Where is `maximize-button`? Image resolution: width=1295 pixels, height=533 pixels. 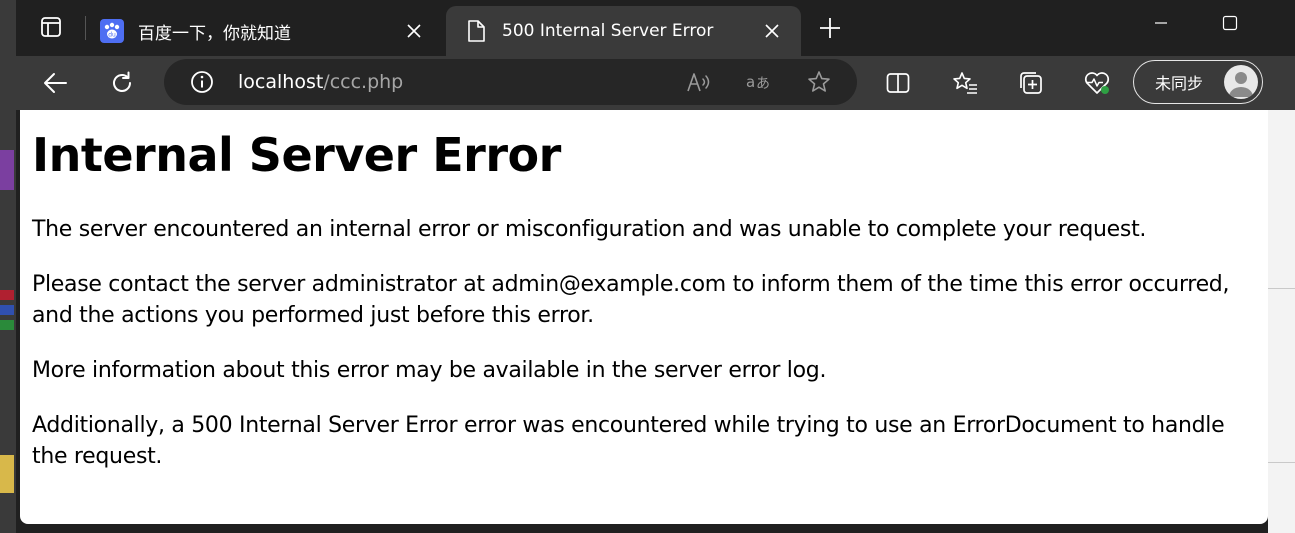
maximize-button is located at coordinates (1230, 23).